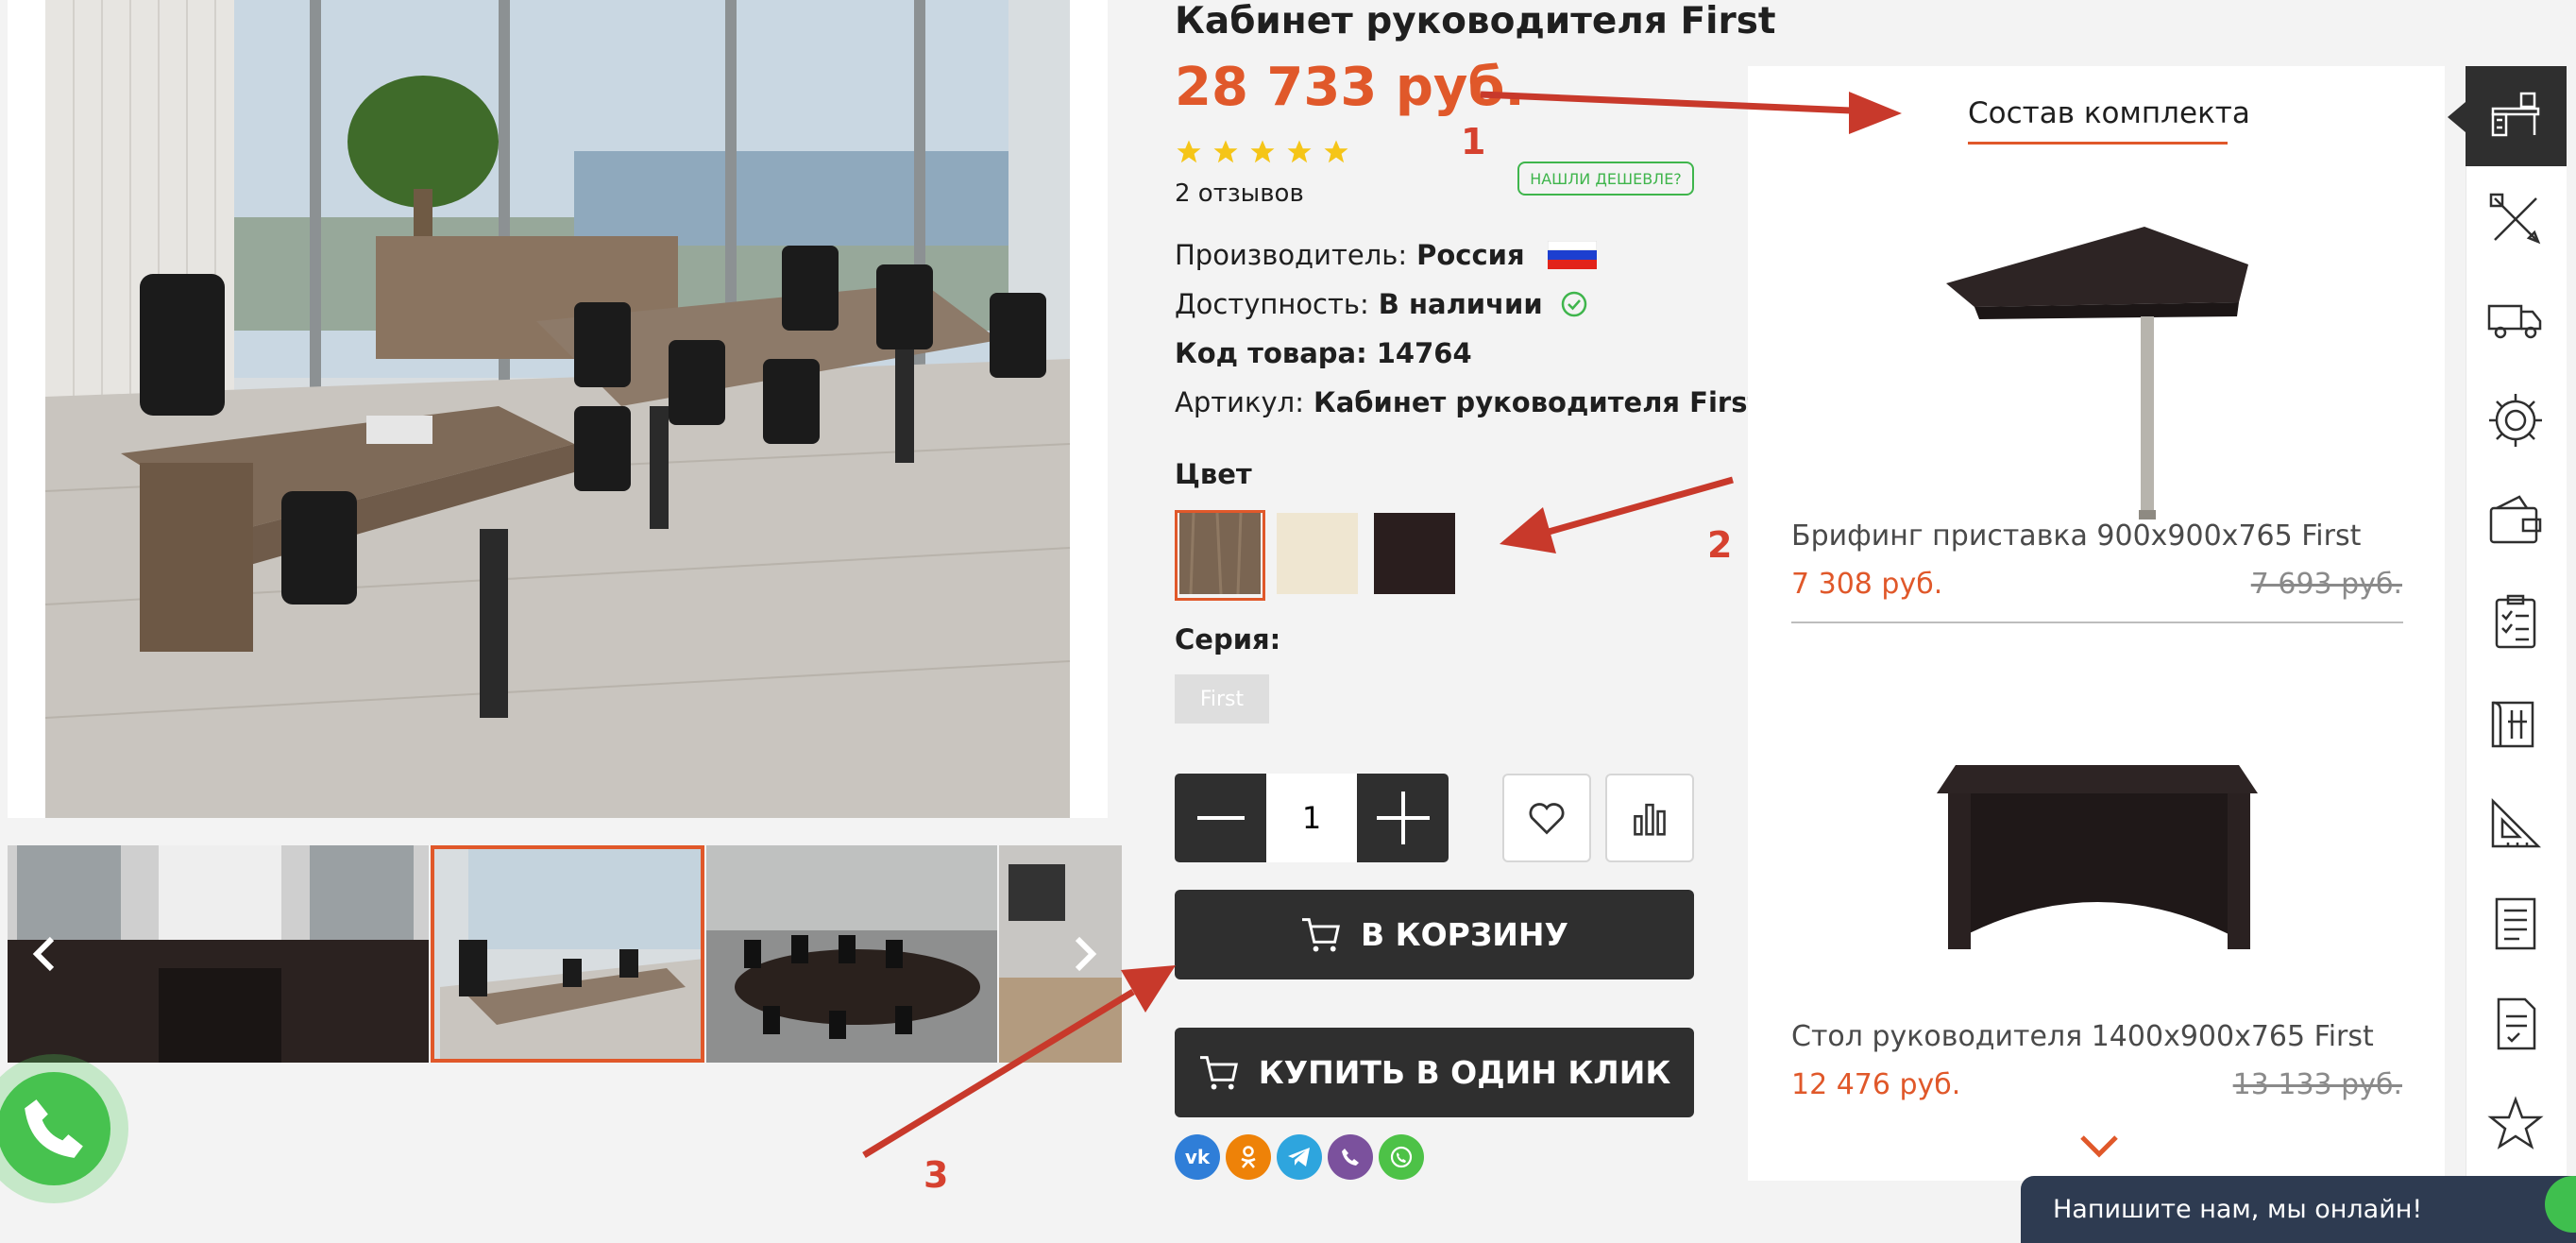 Image resolution: width=2576 pixels, height=1243 pixels. What do you see at coordinates (1464, 935) in the screenshot?
I see `add-to-cart-label: В КОРЗИНУ` at bounding box center [1464, 935].